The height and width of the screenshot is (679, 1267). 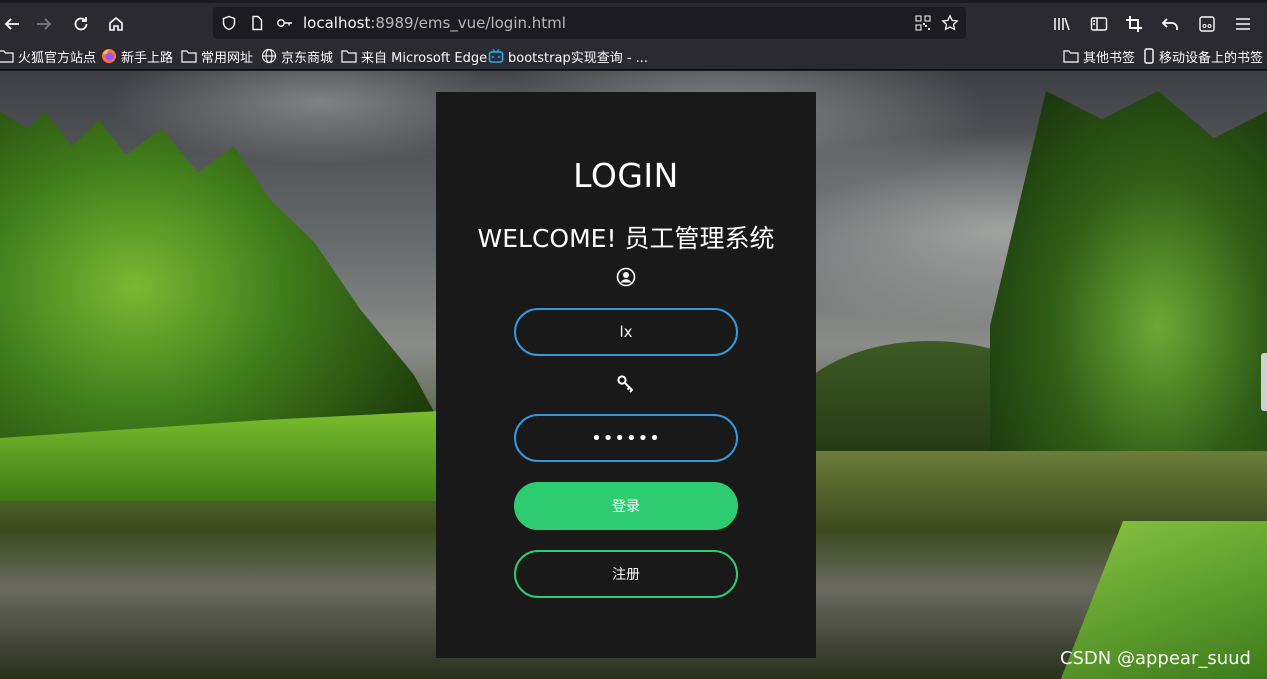 I want to click on bookmark-item: 新手上路, so click(x=137, y=56).